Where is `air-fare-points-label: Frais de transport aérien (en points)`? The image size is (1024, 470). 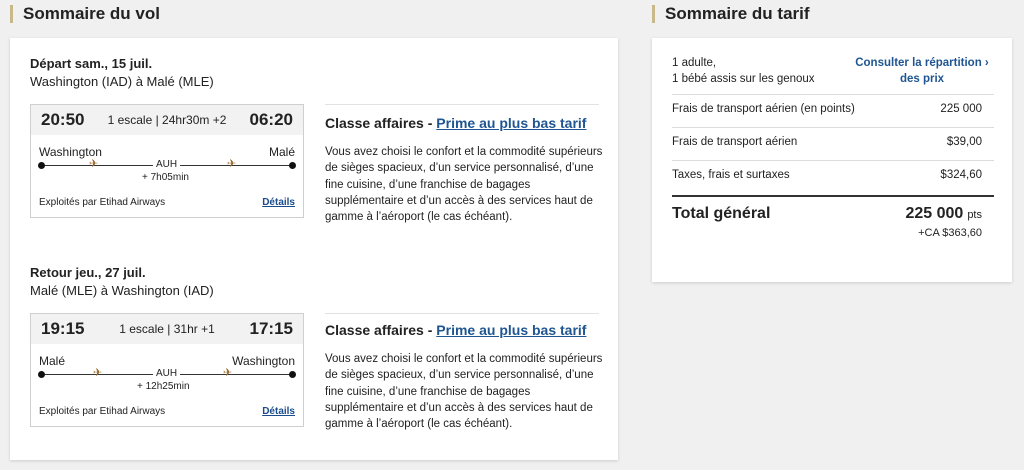 air-fare-points-label: Frais de transport aérien (en points) is located at coordinates (763, 109).